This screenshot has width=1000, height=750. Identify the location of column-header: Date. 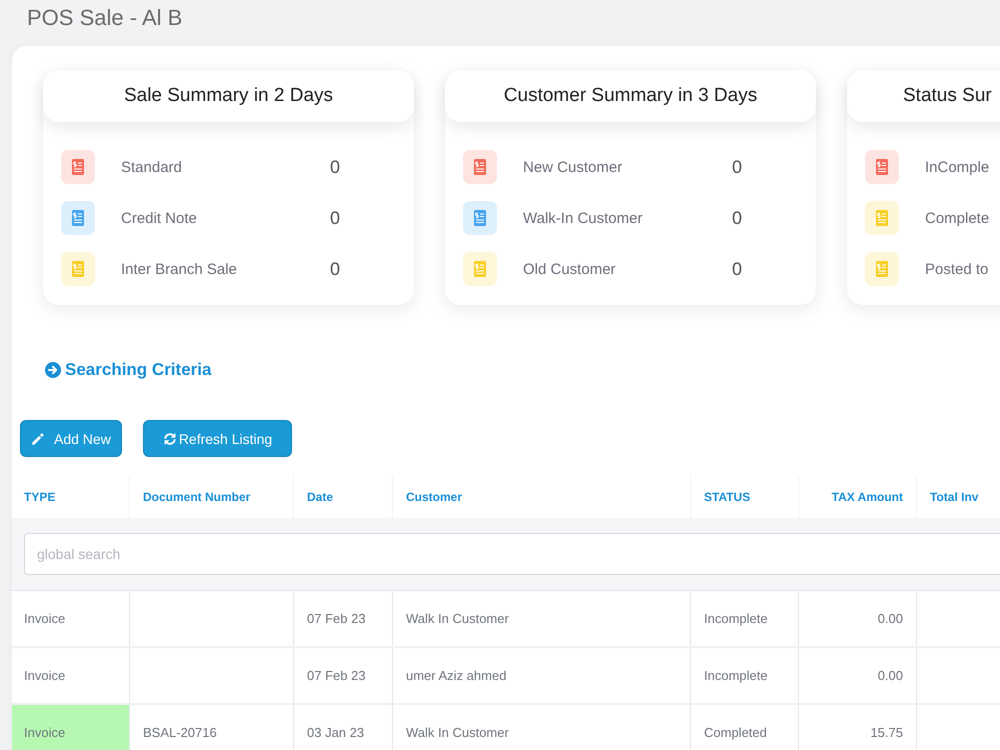
(320, 497).